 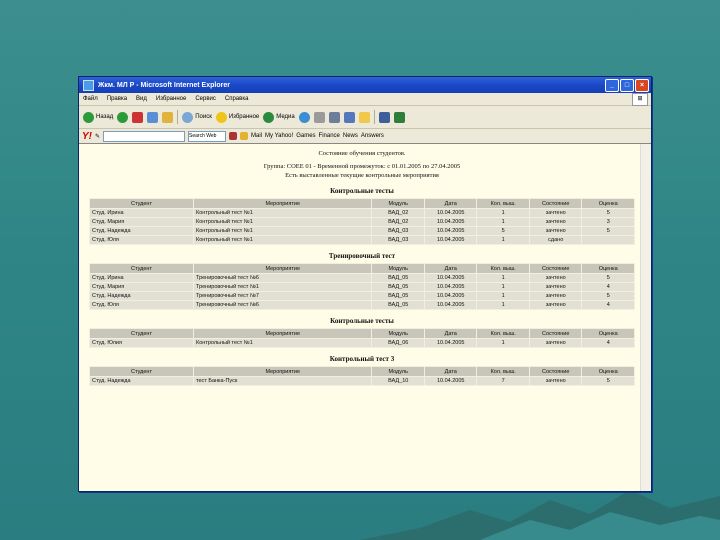 I want to click on search-input, so click(x=144, y=136).